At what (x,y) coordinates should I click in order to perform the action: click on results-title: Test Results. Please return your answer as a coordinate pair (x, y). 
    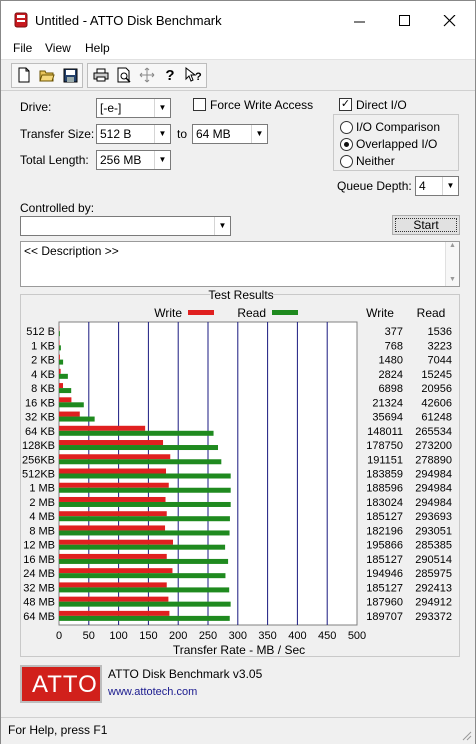
    Looking at the image, I should click on (240, 295).